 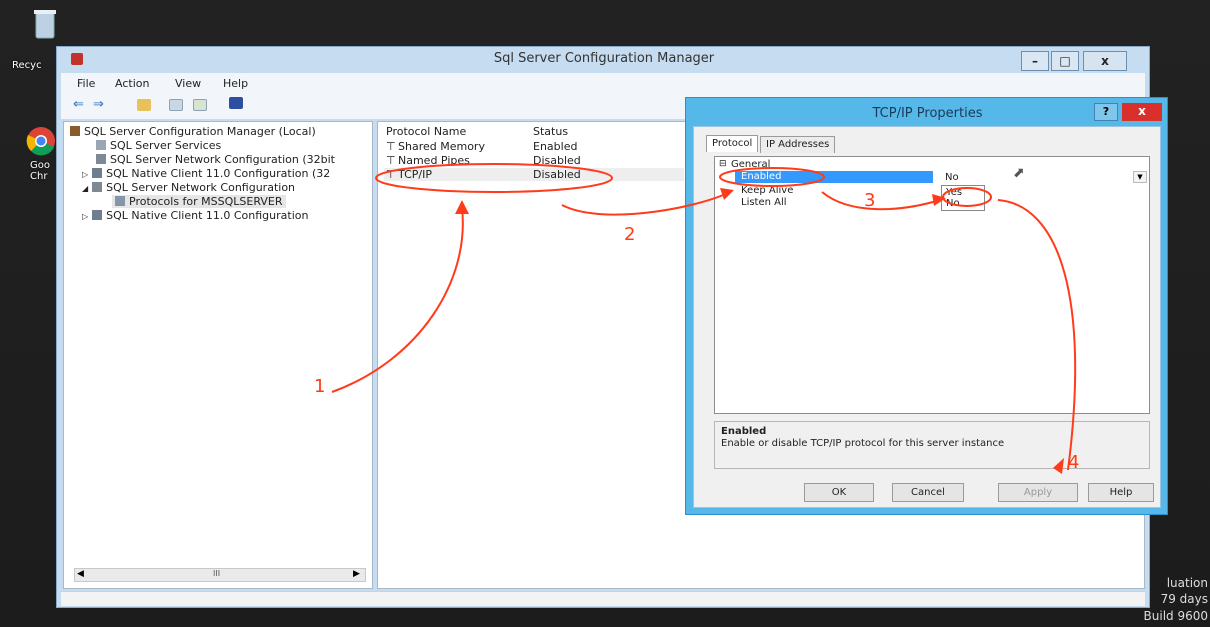 What do you see at coordinates (952, 177) in the screenshot?
I see `enabled-prop-value: No` at bounding box center [952, 177].